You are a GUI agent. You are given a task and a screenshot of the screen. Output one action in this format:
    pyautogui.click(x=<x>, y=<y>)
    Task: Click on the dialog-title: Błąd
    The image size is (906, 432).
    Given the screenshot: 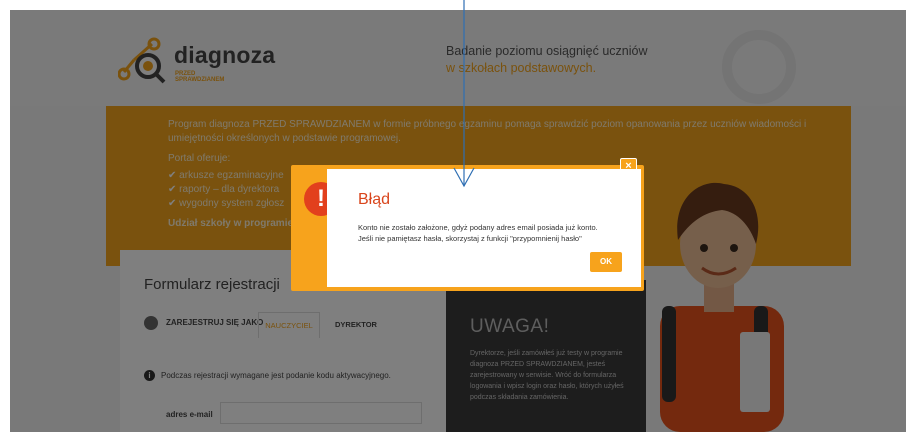 What is the action you would take?
    pyautogui.click(x=374, y=199)
    